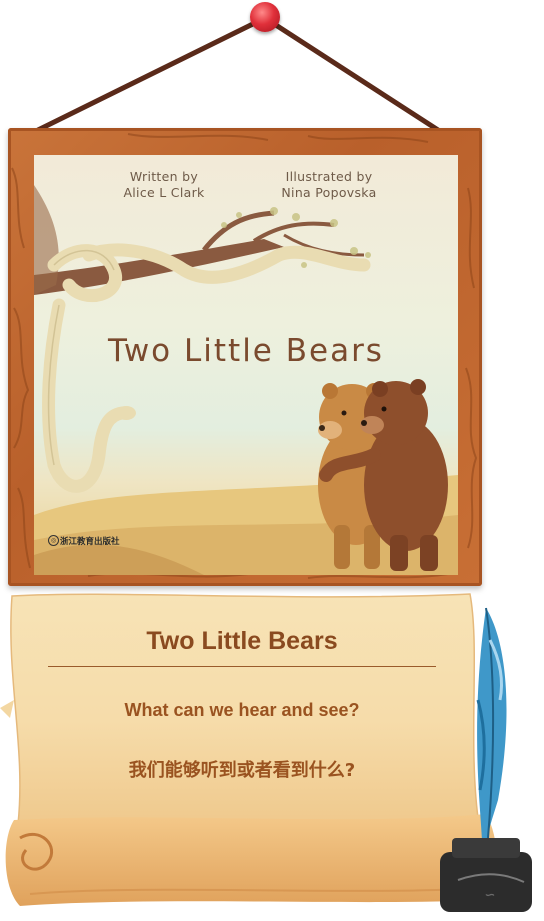 Image resolution: width=544 pixels, height=921 pixels. I want to click on illustrator-credit: Illustrated by Nina Popovska, so click(329, 185).